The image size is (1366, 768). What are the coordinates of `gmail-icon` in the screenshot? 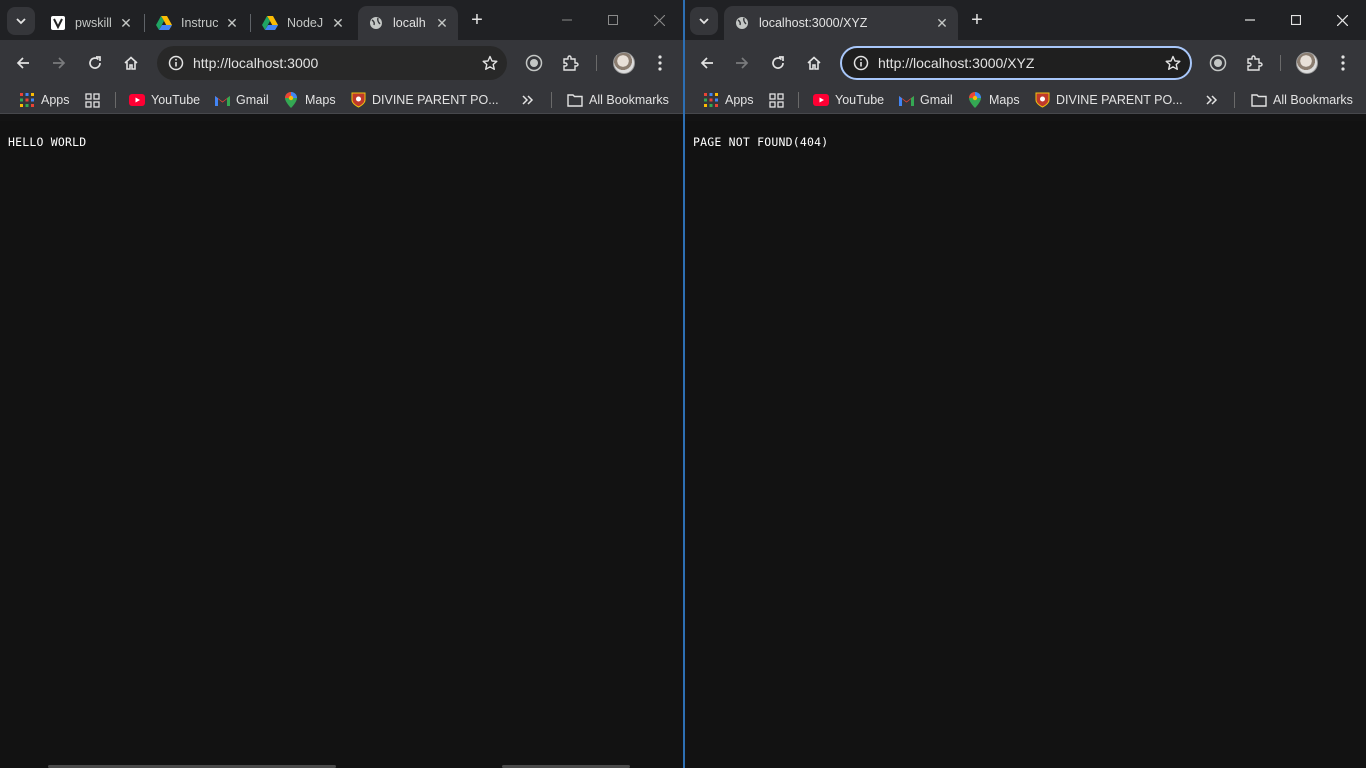 It's located at (222, 100).